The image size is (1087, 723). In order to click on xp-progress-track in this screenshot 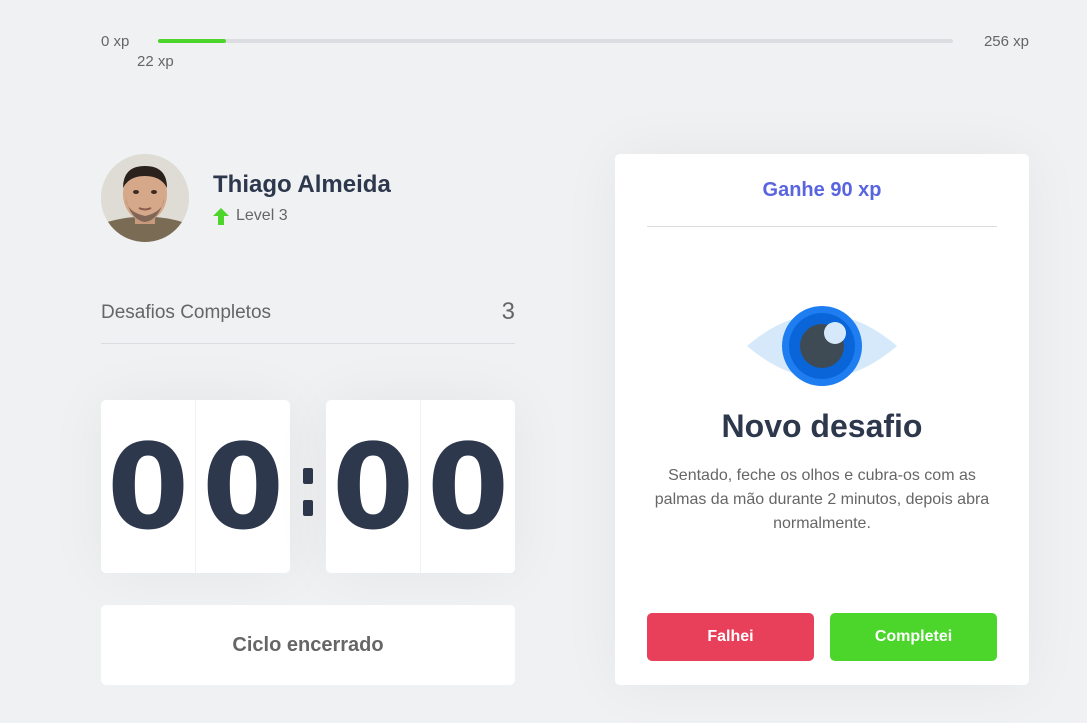, I will do `click(555, 41)`.